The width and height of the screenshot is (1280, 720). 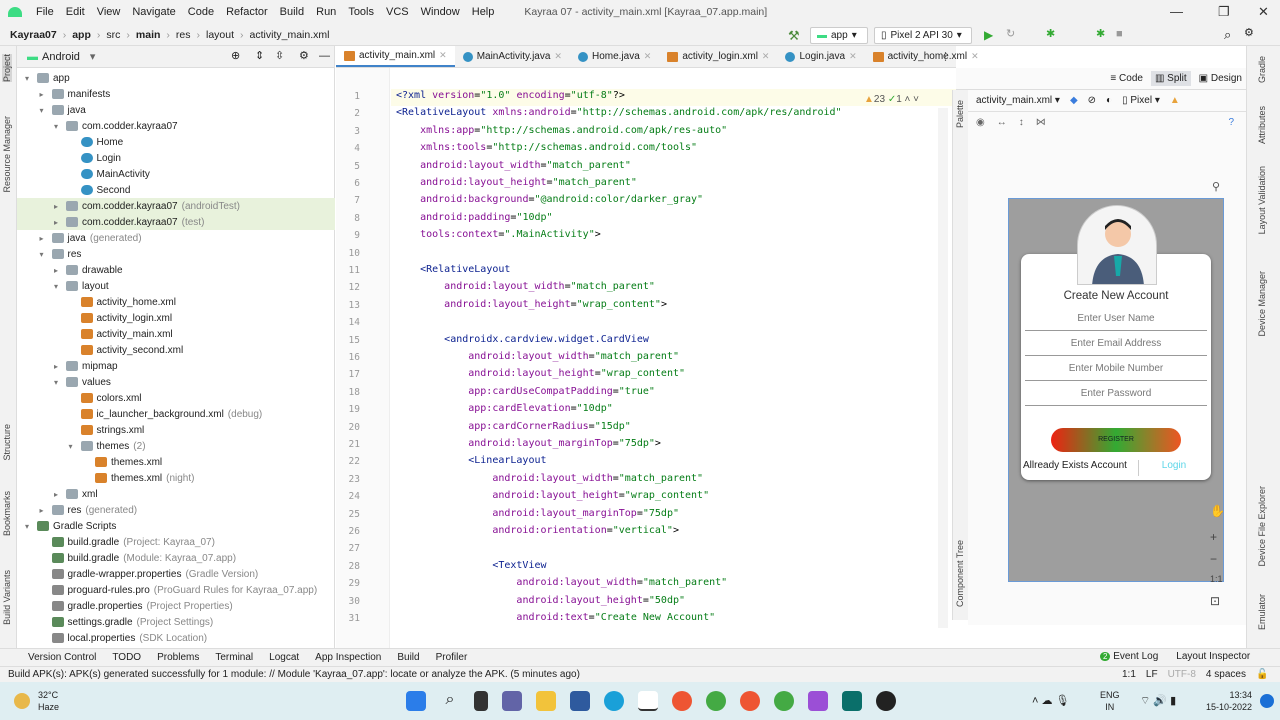 What do you see at coordinates (980, 122) in the screenshot?
I see `view-options-icon: ◉` at bounding box center [980, 122].